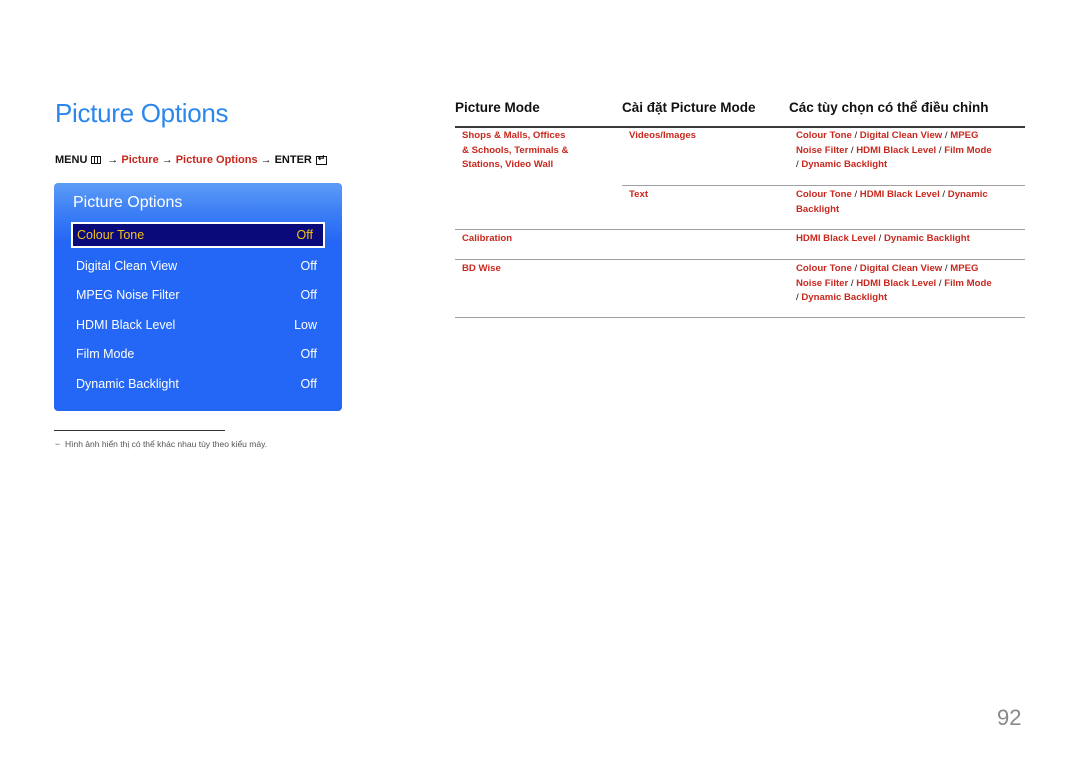 This screenshot has height=763, width=1080. Describe the element at coordinates (305, 325) in the screenshot. I see `osd-item-value: Low` at that location.